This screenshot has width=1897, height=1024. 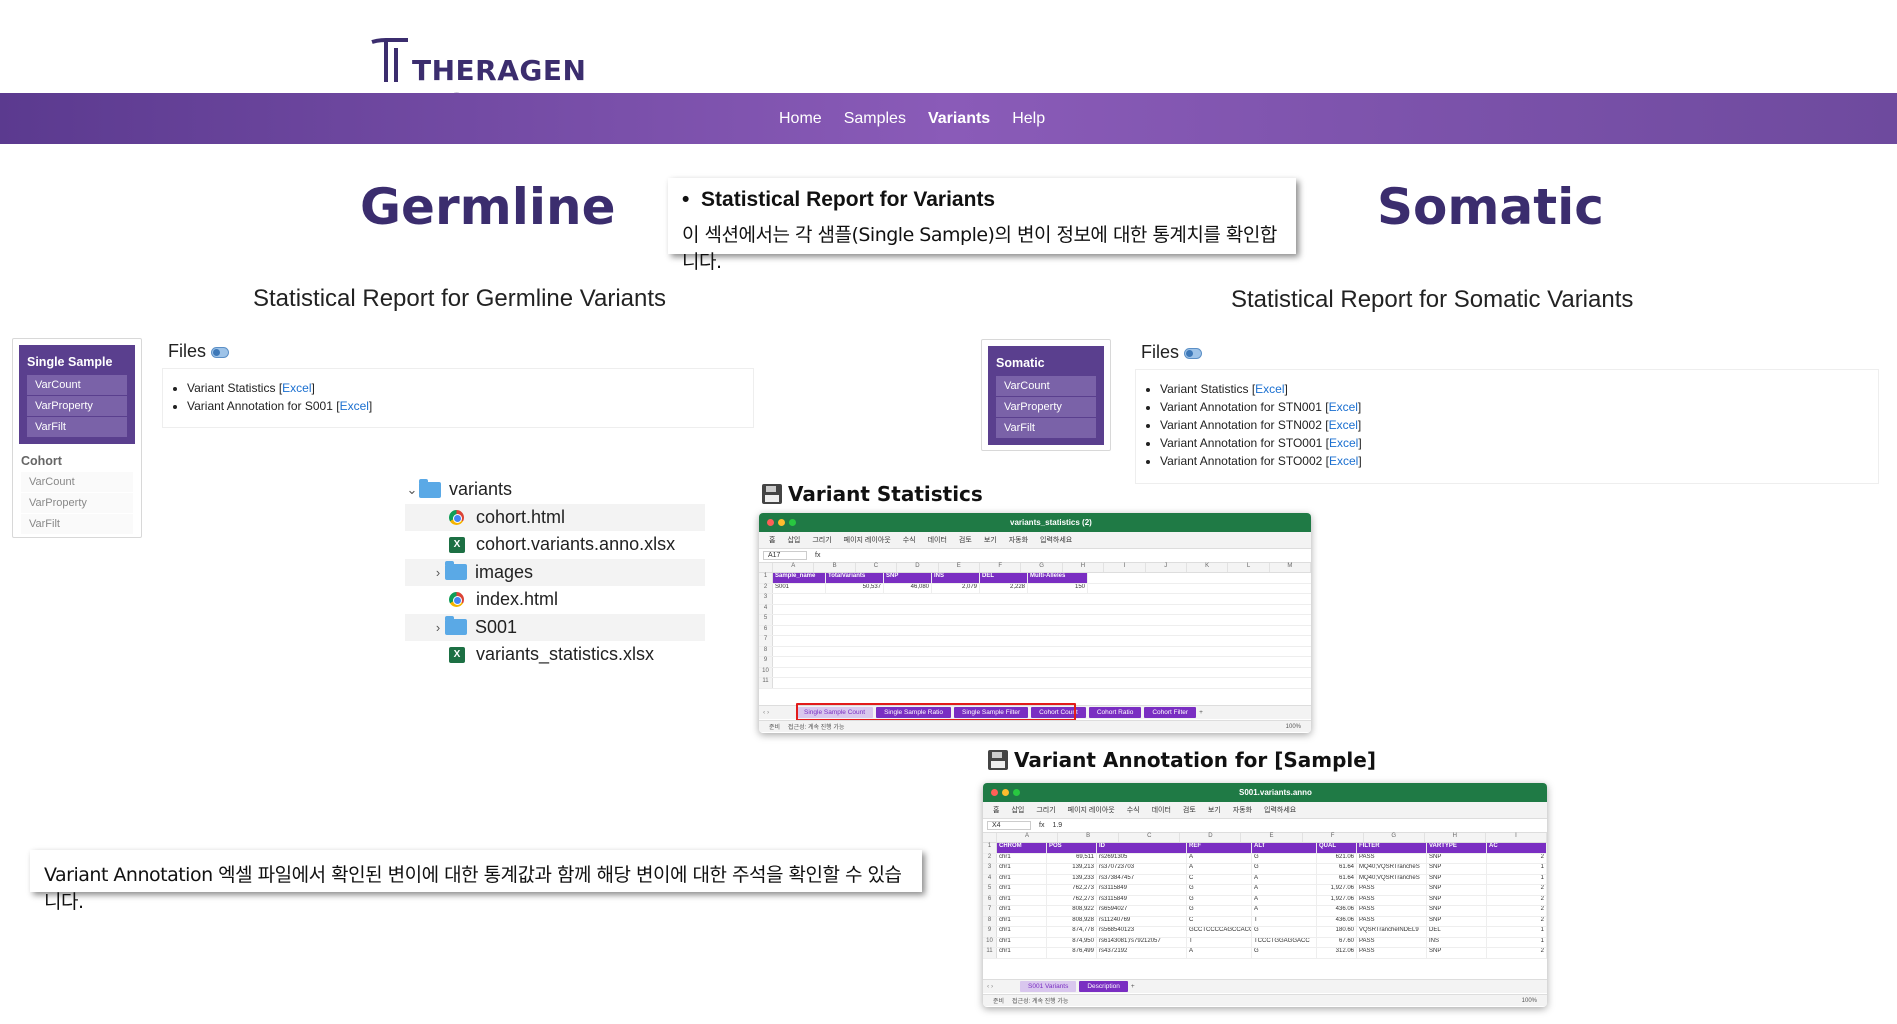 I want to click on table-cell: 139,213, so click(x=1072, y=869).